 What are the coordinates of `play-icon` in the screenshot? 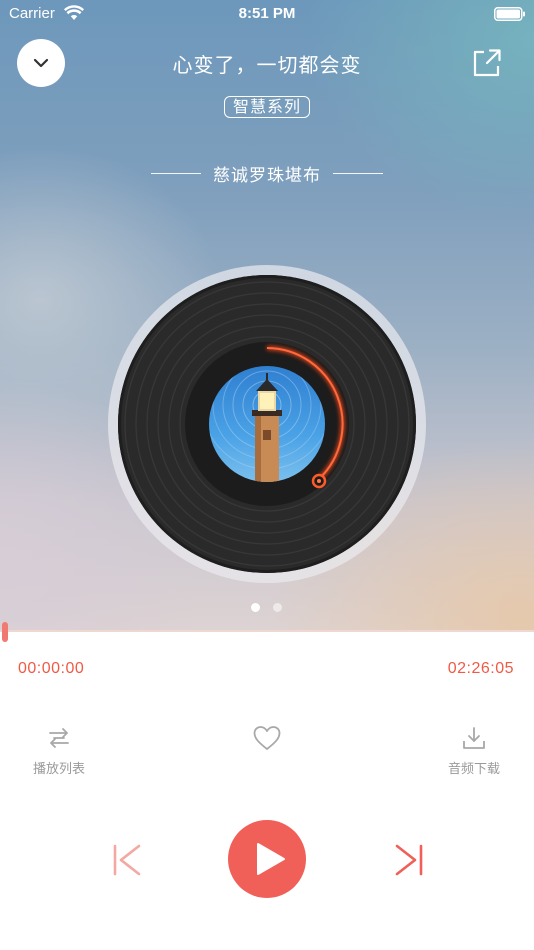 It's located at (271, 859).